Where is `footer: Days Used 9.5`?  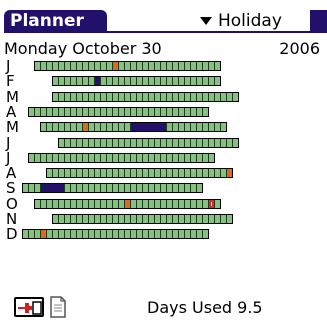
footer: Days Used 9.5 is located at coordinates (163, 308).